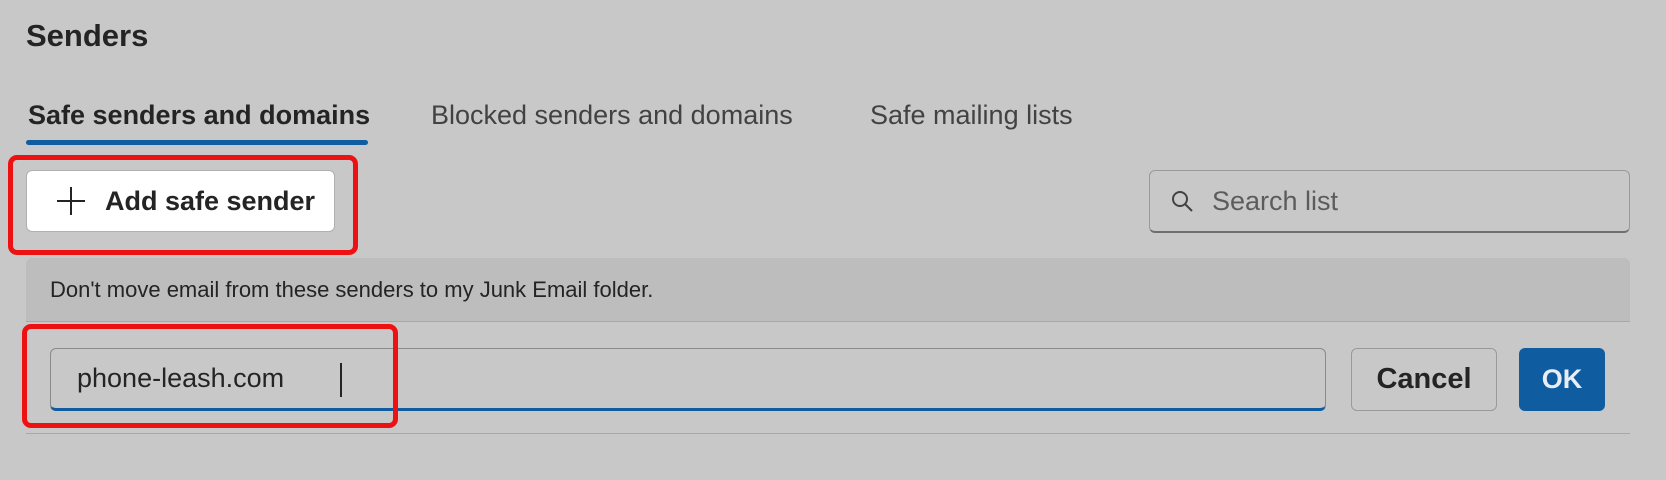  Describe the element at coordinates (1412, 201) in the screenshot. I see `search-input` at that location.